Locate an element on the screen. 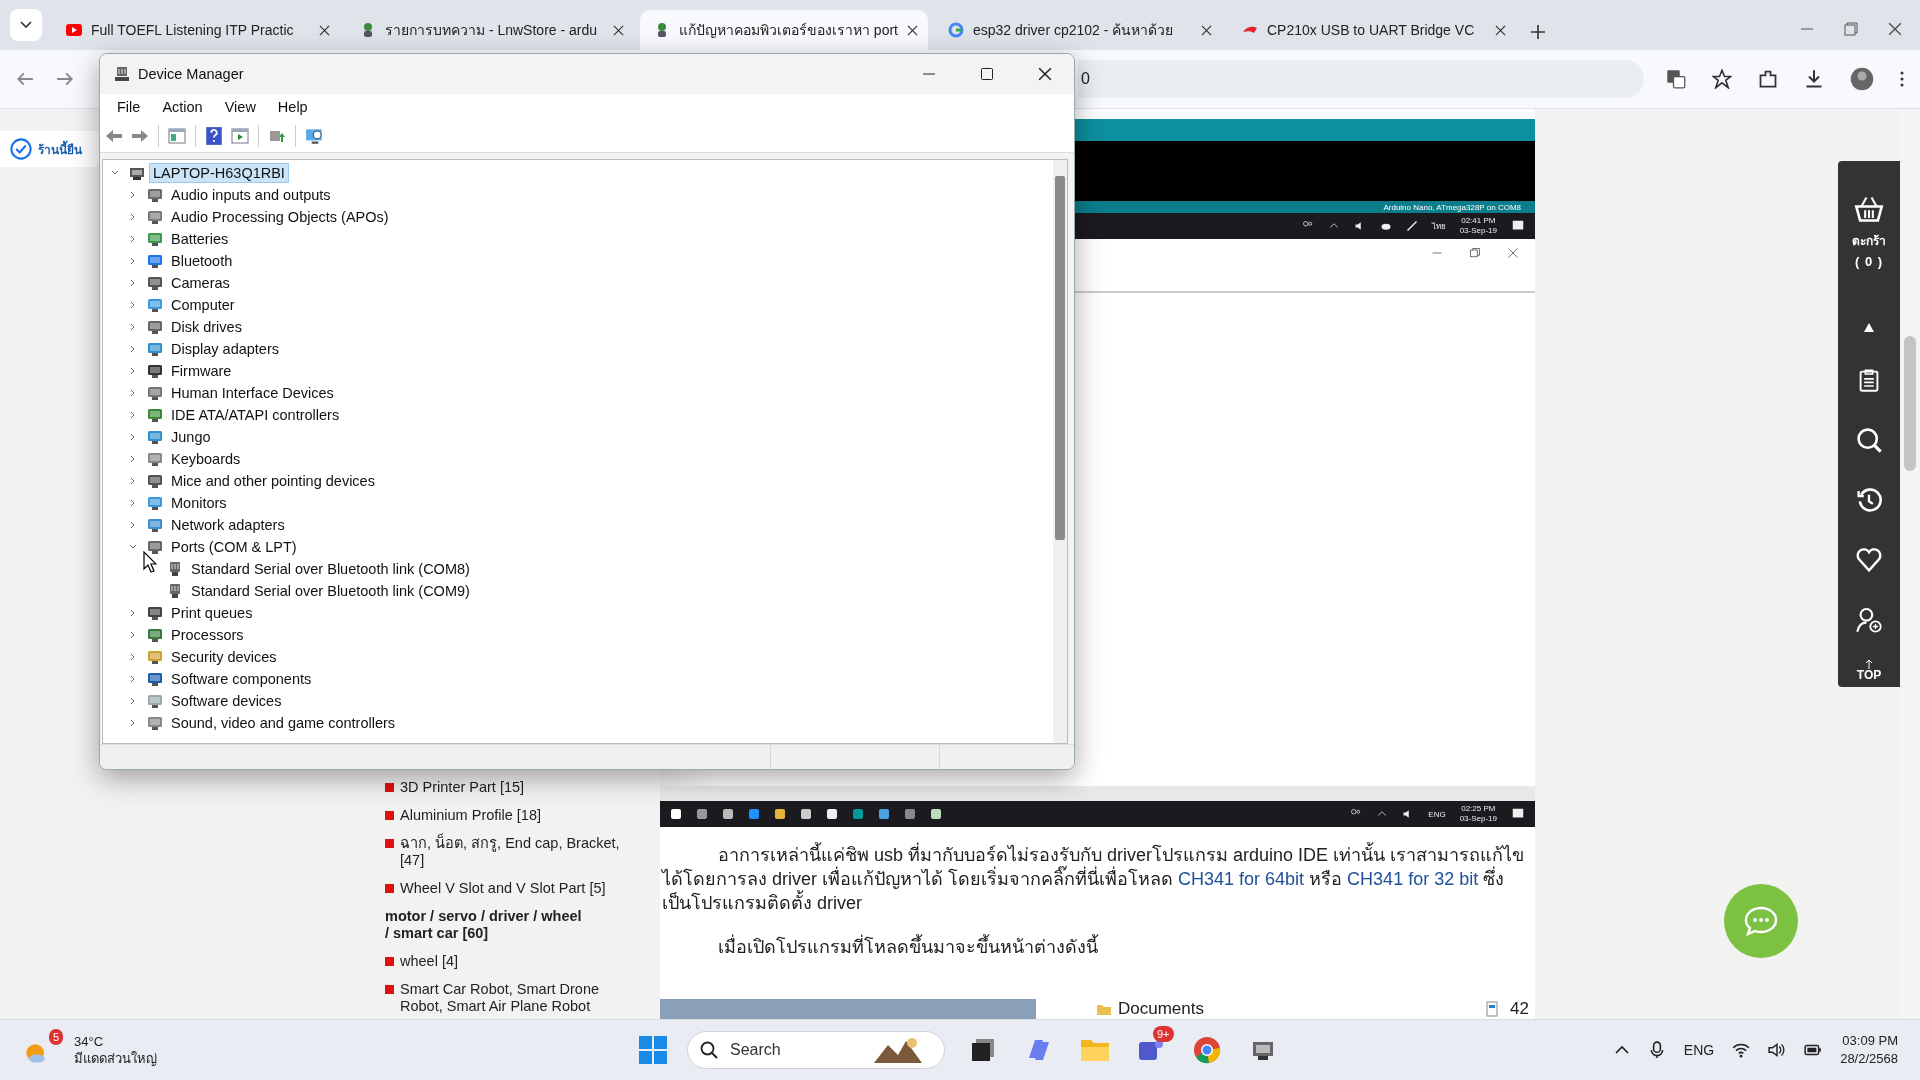 This screenshot has width=1920, height=1080. browser-tab: รายการบทความ - LnwStore - ardu is located at coordinates (490, 30).